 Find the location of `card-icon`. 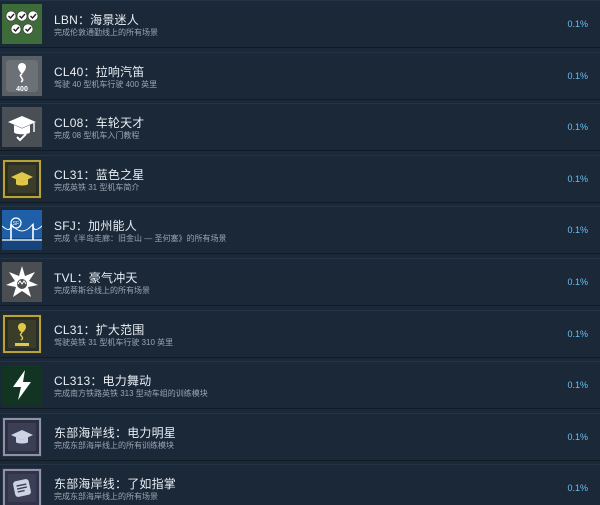

card-icon is located at coordinates (22, 486).